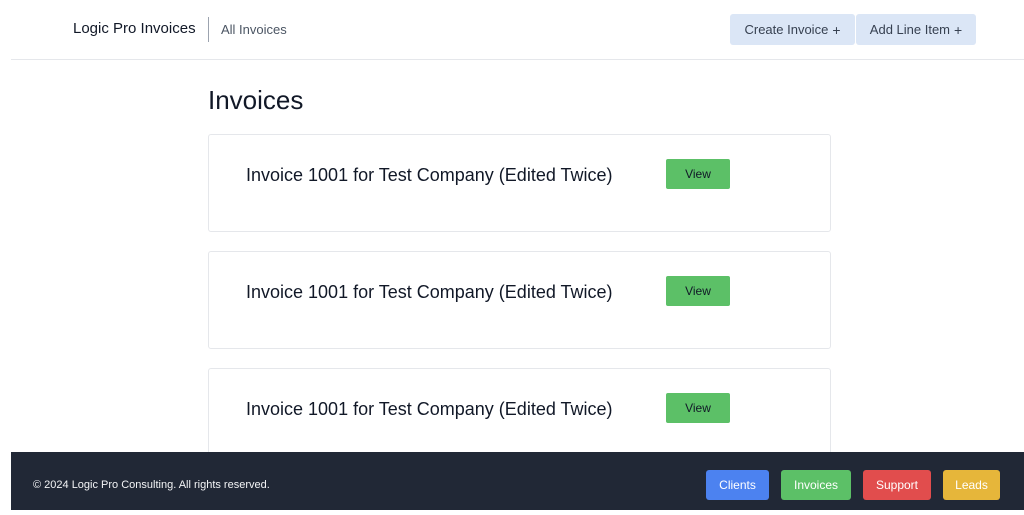 This screenshot has width=1024, height=515. What do you see at coordinates (786, 29) in the screenshot?
I see `create-invoice-label: Create Invoice` at bounding box center [786, 29].